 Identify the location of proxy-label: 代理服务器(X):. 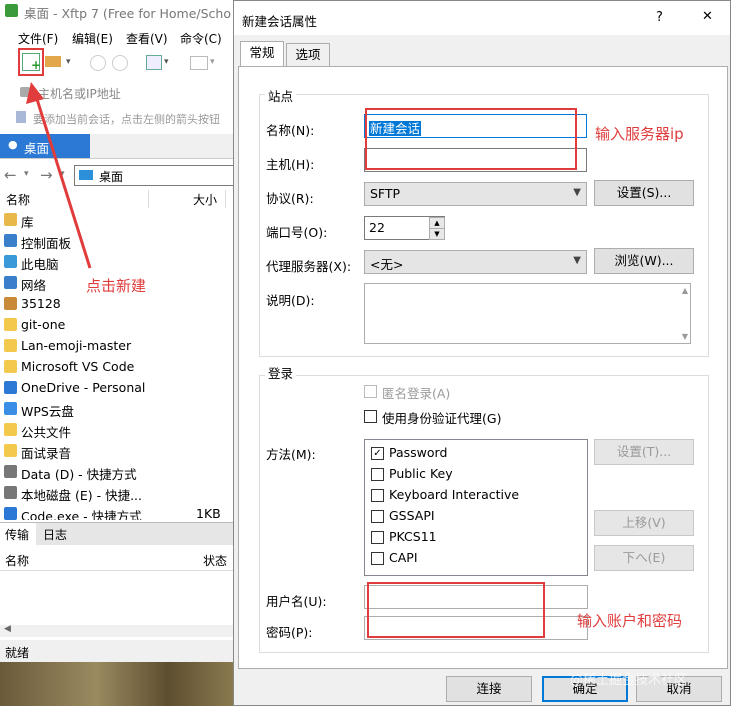
(309, 266).